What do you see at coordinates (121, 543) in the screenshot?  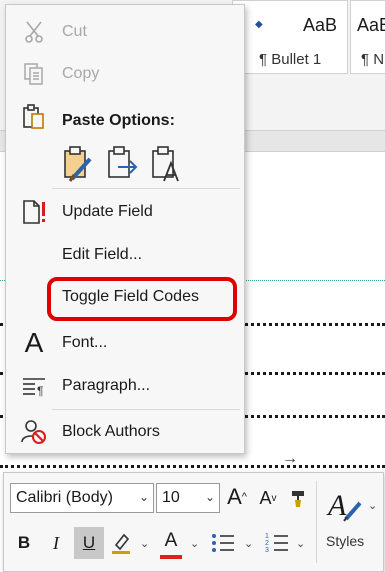 I see `highlight-color-icon` at bounding box center [121, 543].